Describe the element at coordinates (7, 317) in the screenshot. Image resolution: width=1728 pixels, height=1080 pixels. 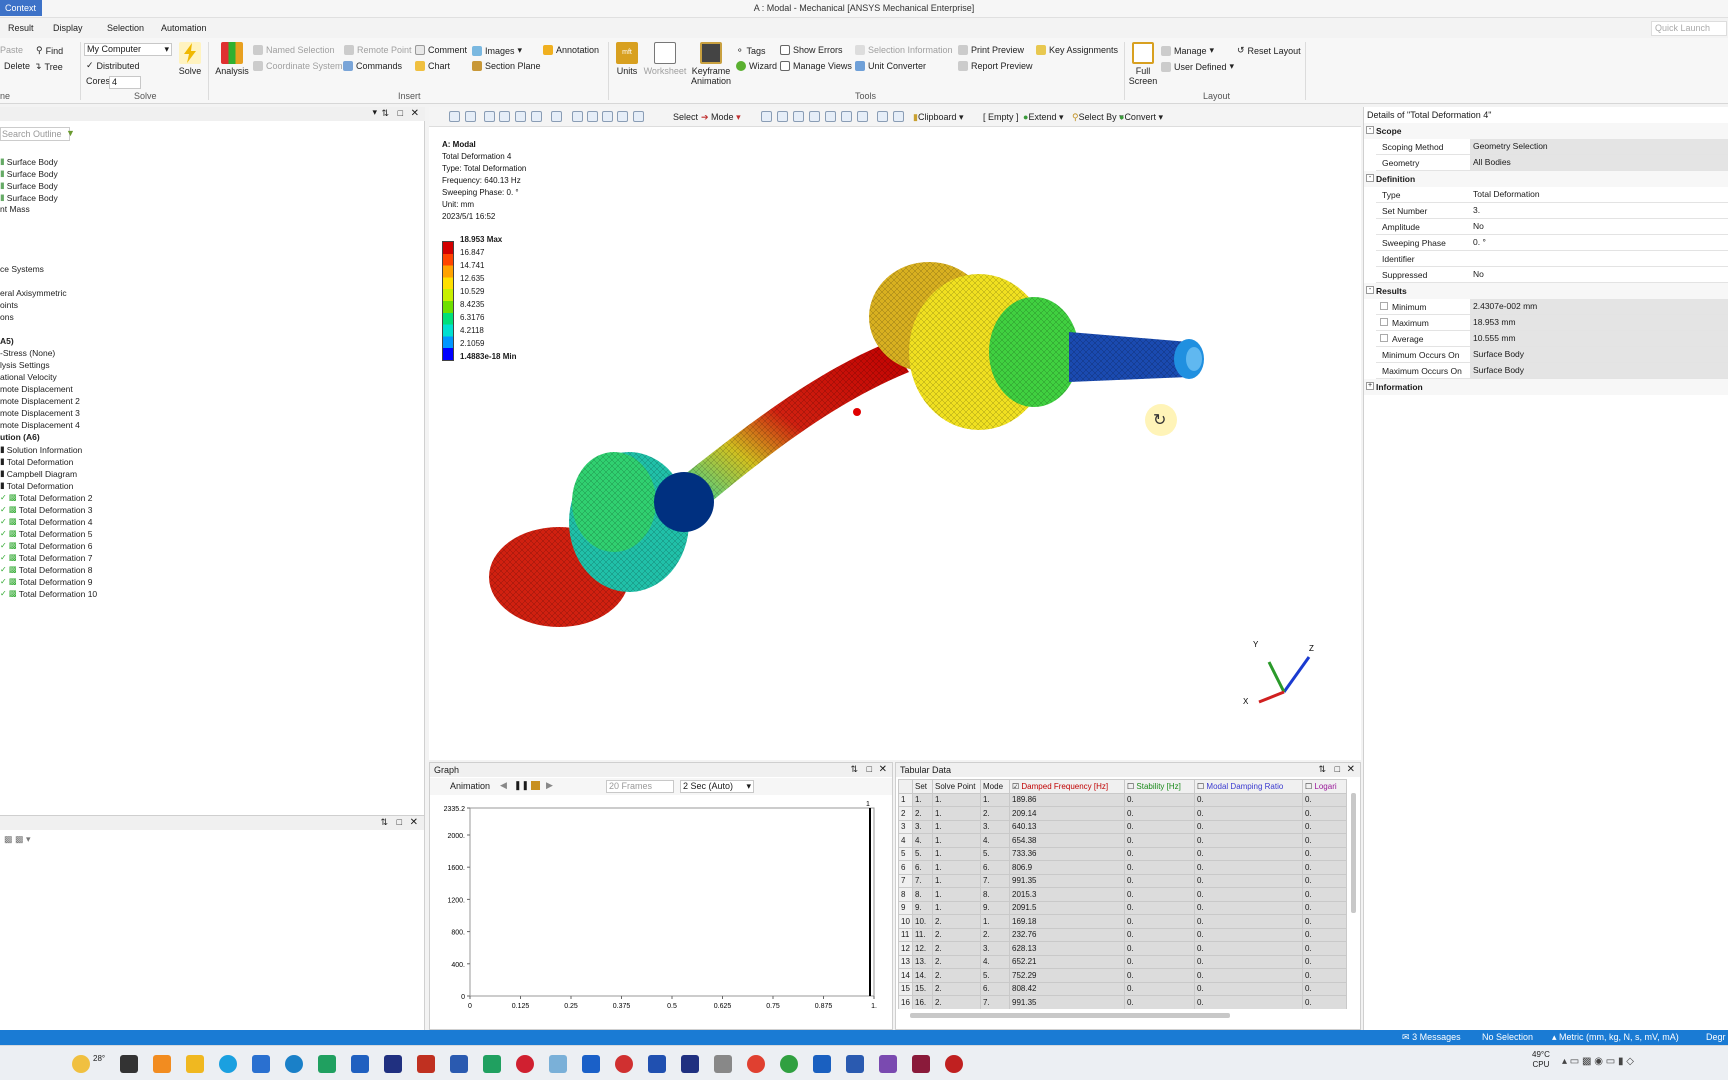
I see `tree-item: ons` at that location.